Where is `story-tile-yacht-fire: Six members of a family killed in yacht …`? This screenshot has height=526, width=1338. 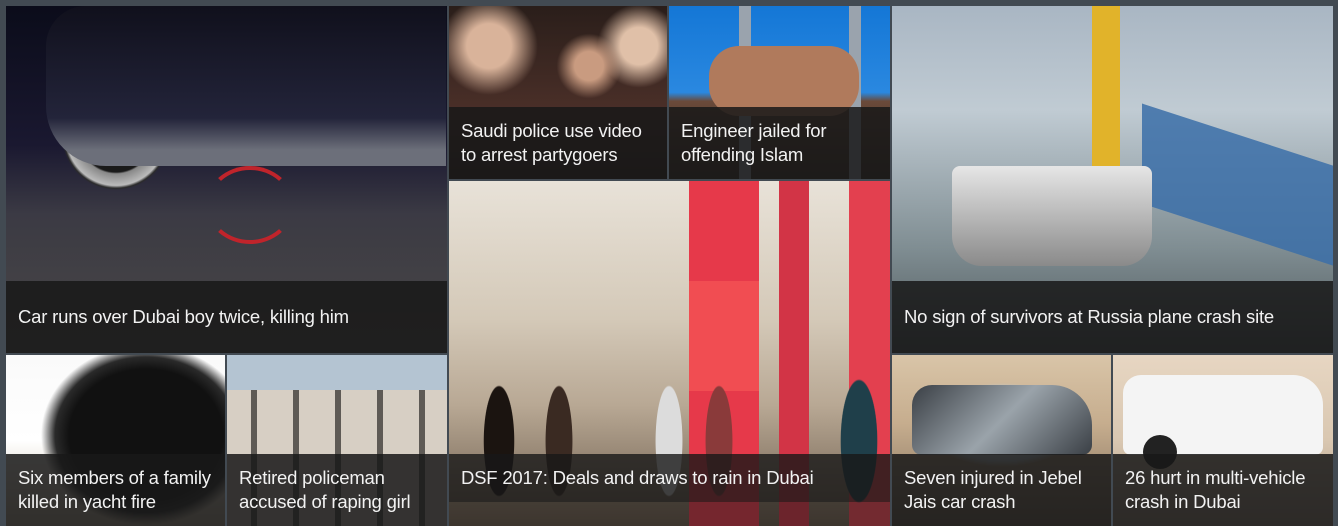
story-tile-yacht-fire: Six members of a family killed in yacht … is located at coordinates (115, 440).